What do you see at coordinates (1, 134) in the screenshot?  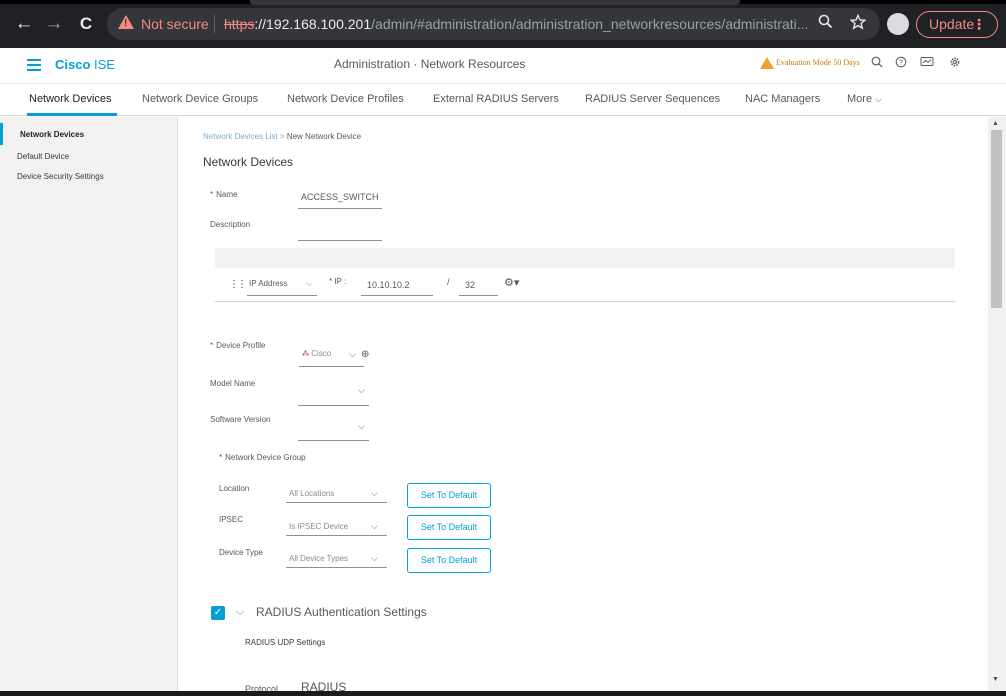 I see `sidebar-active-indicator` at bounding box center [1, 134].